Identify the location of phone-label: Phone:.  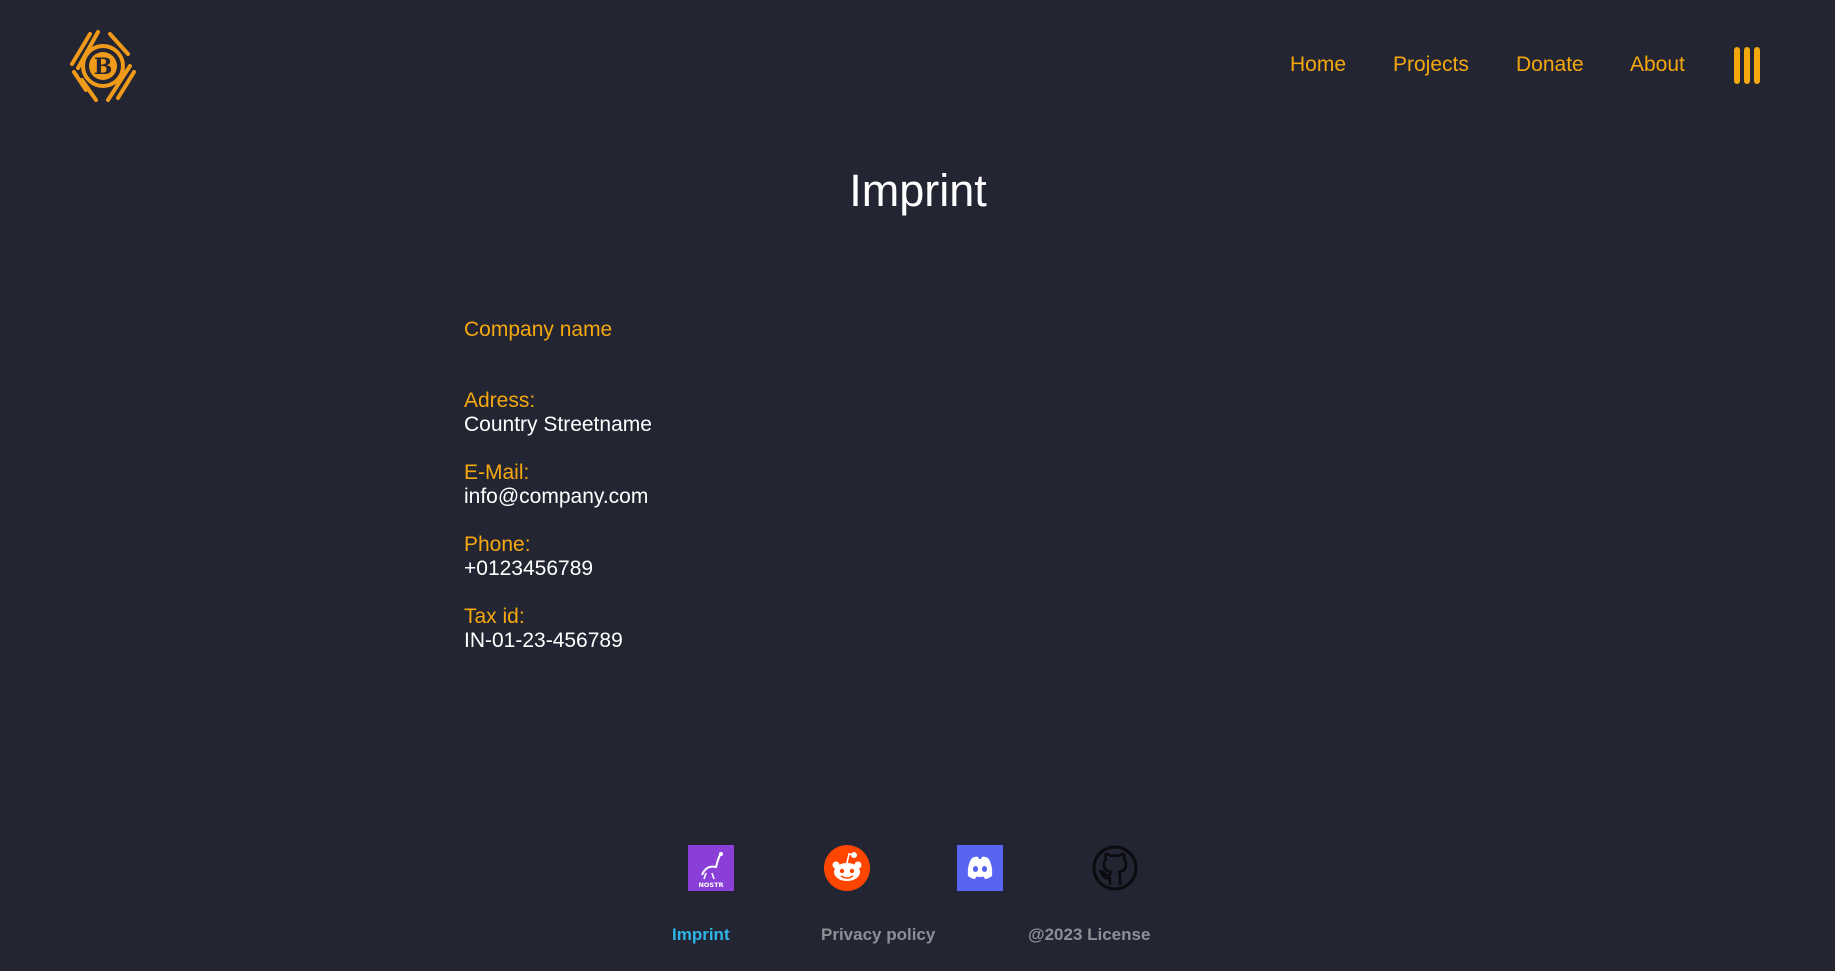
(497, 544).